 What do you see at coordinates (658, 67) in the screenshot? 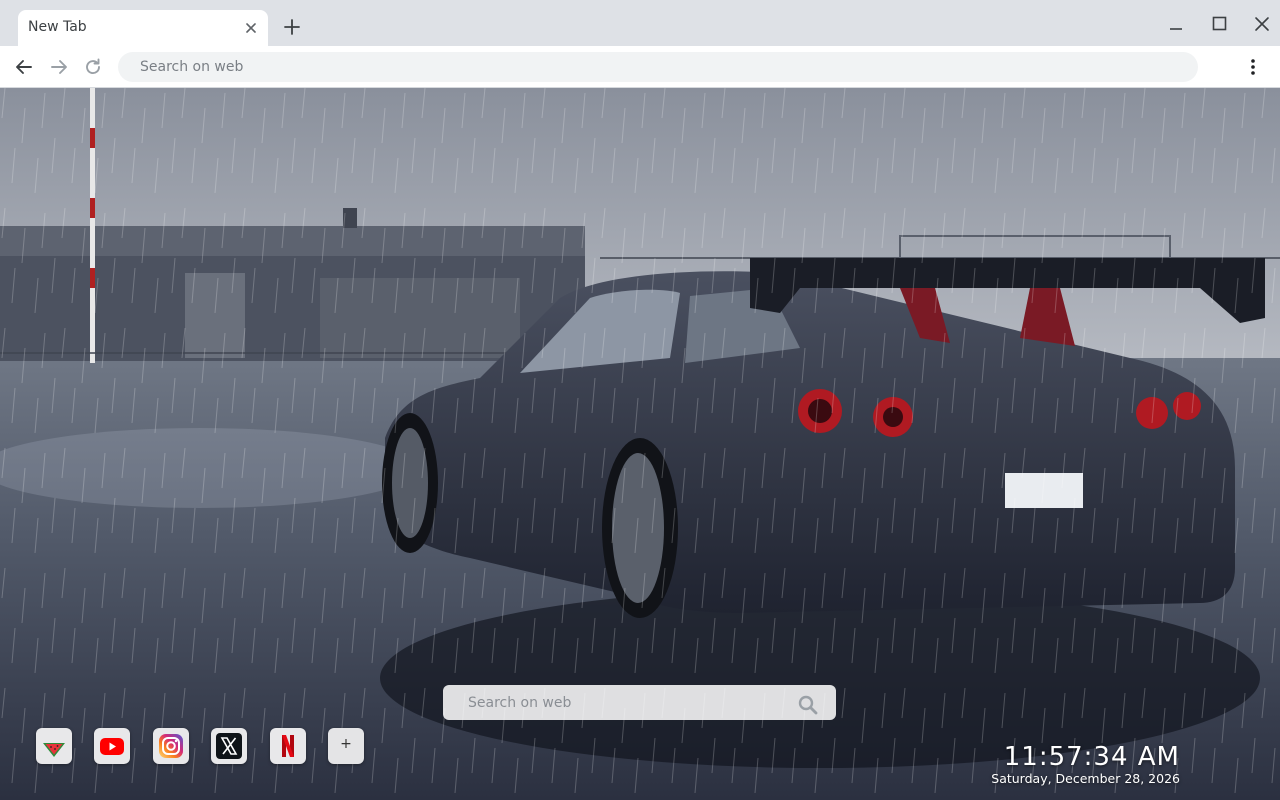
I see `address-bar-input` at bounding box center [658, 67].